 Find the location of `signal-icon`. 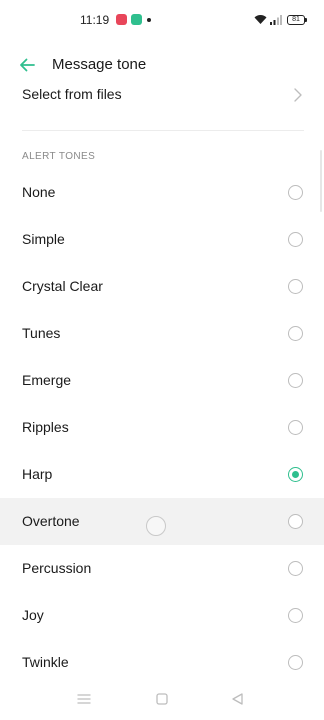

signal-icon is located at coordinates (276, 20).